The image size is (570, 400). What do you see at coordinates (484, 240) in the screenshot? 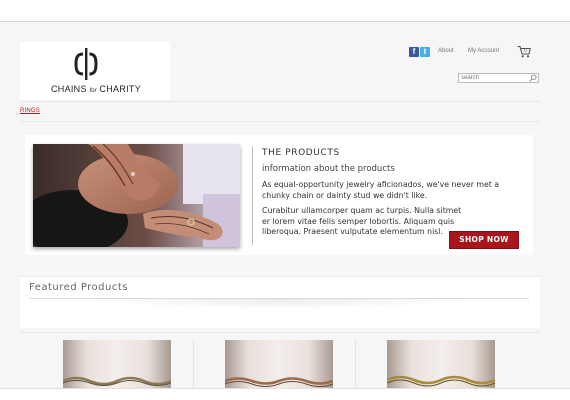
I see `shop-now-button: SHOP NOW` at bounding box center [484, 240].